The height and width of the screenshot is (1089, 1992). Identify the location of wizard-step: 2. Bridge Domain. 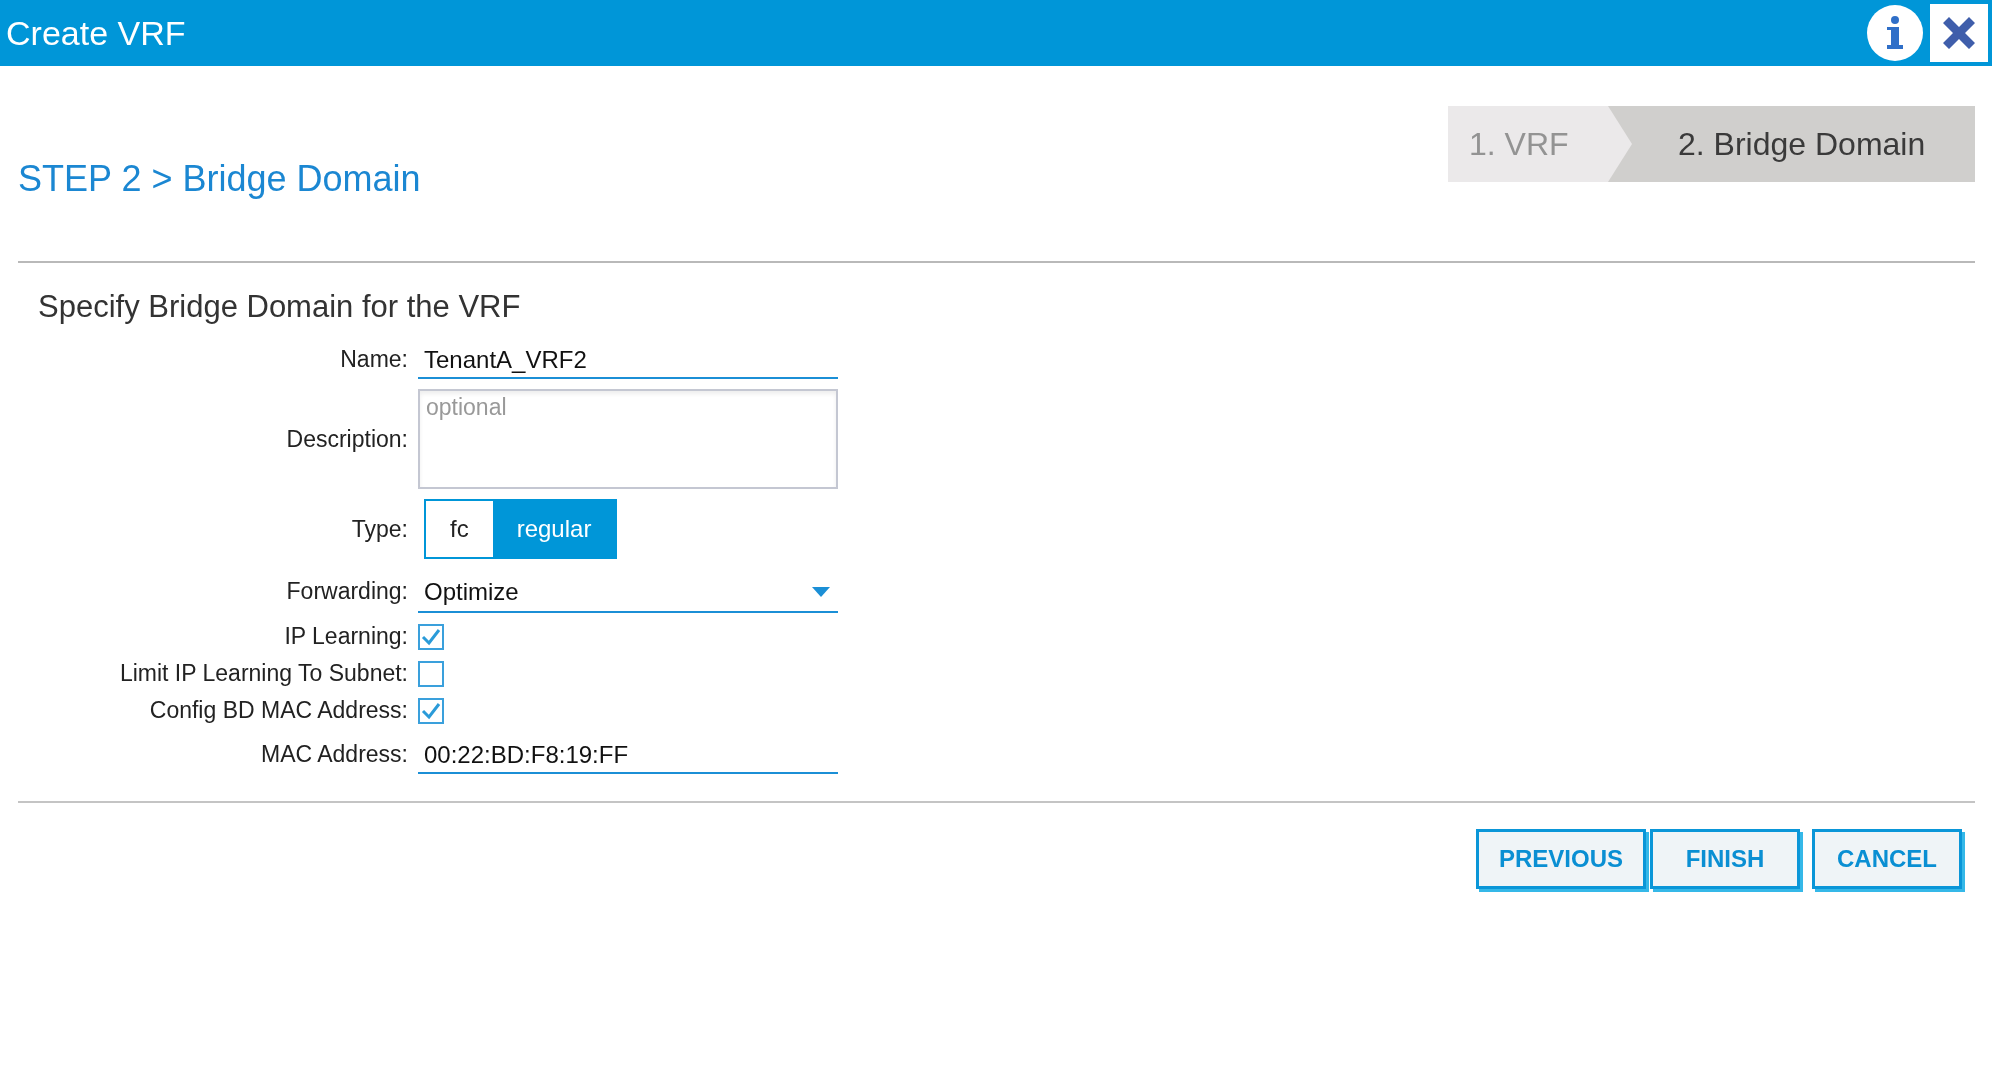
(1791, 144).